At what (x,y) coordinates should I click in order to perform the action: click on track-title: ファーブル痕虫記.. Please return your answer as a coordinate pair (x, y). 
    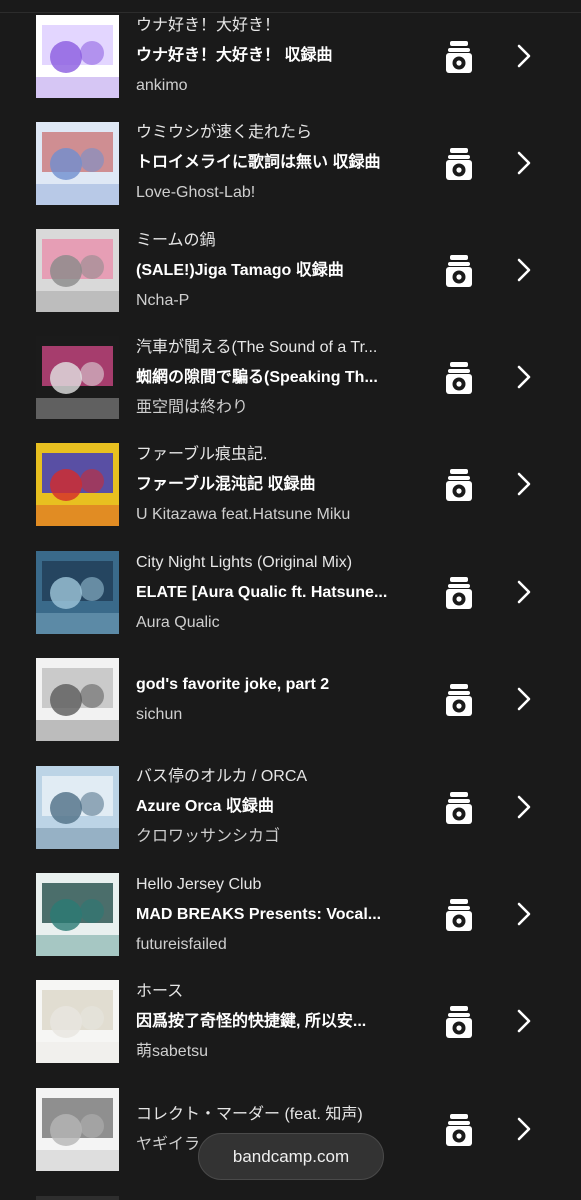
    Looking at the image, I should click on (202, 454).